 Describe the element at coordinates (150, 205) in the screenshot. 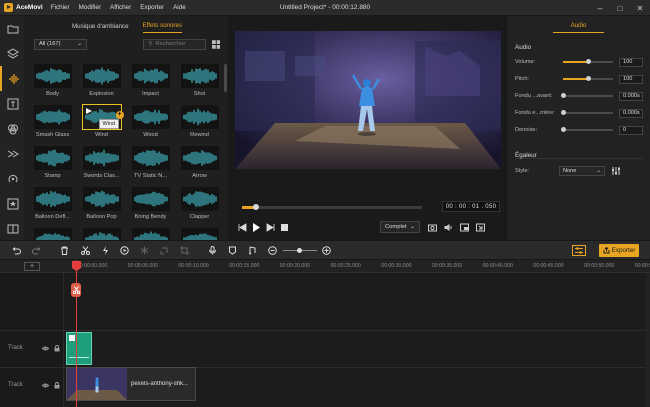

I see `sound-effect-item: Boing Bendy` at that location.